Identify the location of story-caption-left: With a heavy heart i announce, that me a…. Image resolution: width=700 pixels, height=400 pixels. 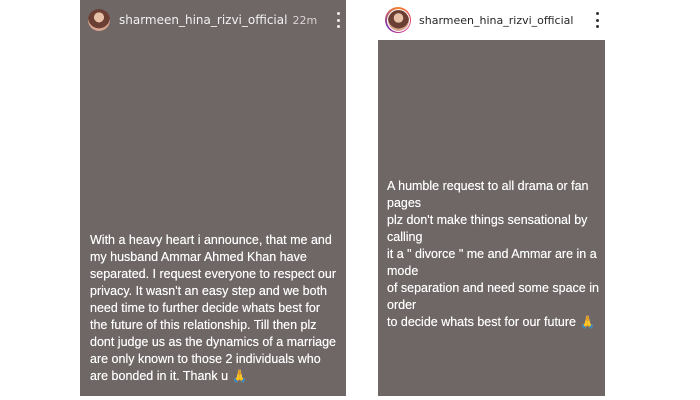
(213, 308).